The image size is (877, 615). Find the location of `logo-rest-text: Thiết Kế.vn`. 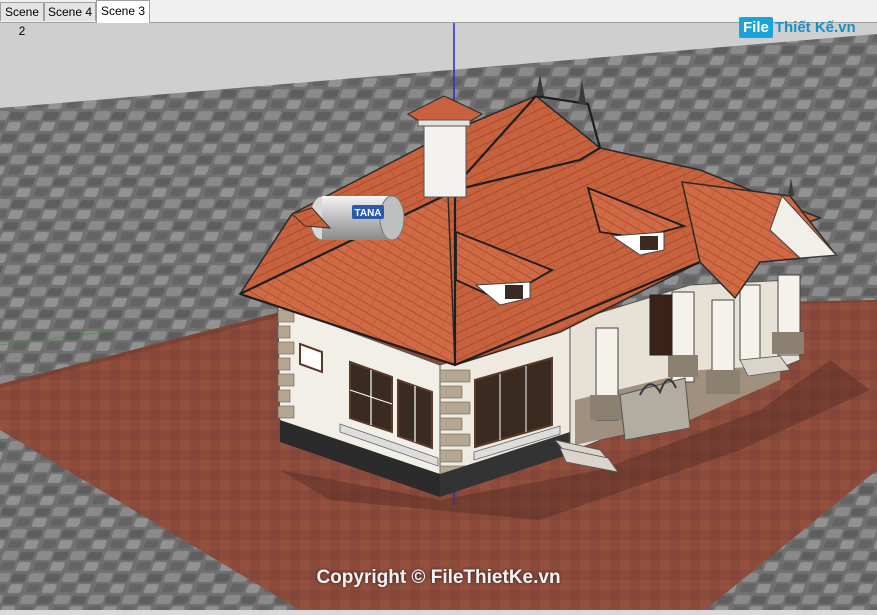

logo-rest-text: Thiết Kế.vn is located at coordinates (815, 27).